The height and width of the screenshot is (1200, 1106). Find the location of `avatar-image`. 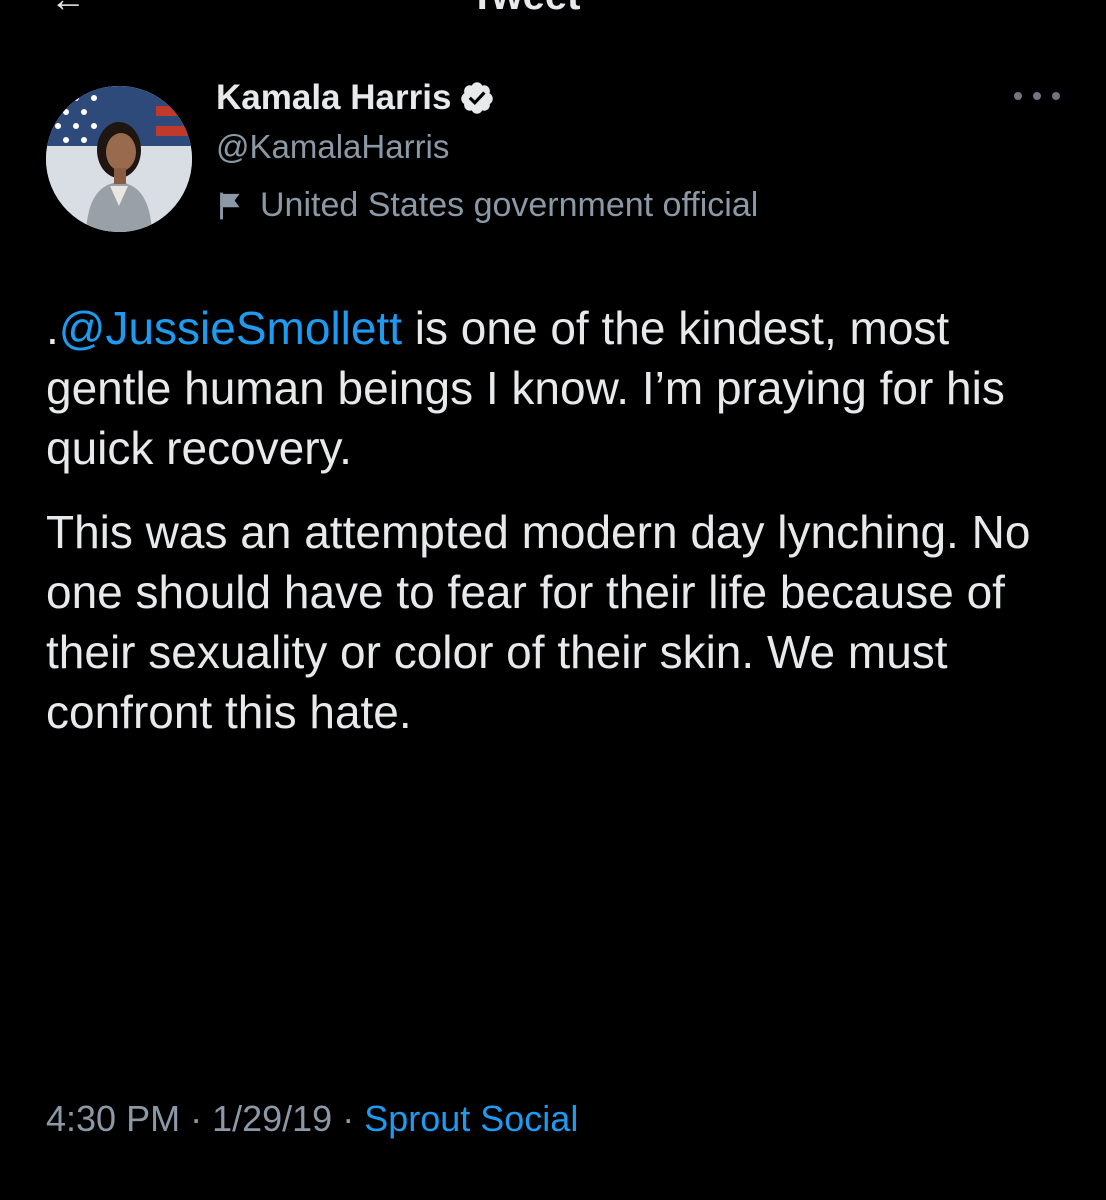

avatar-image is located at coordinates (119, 159).